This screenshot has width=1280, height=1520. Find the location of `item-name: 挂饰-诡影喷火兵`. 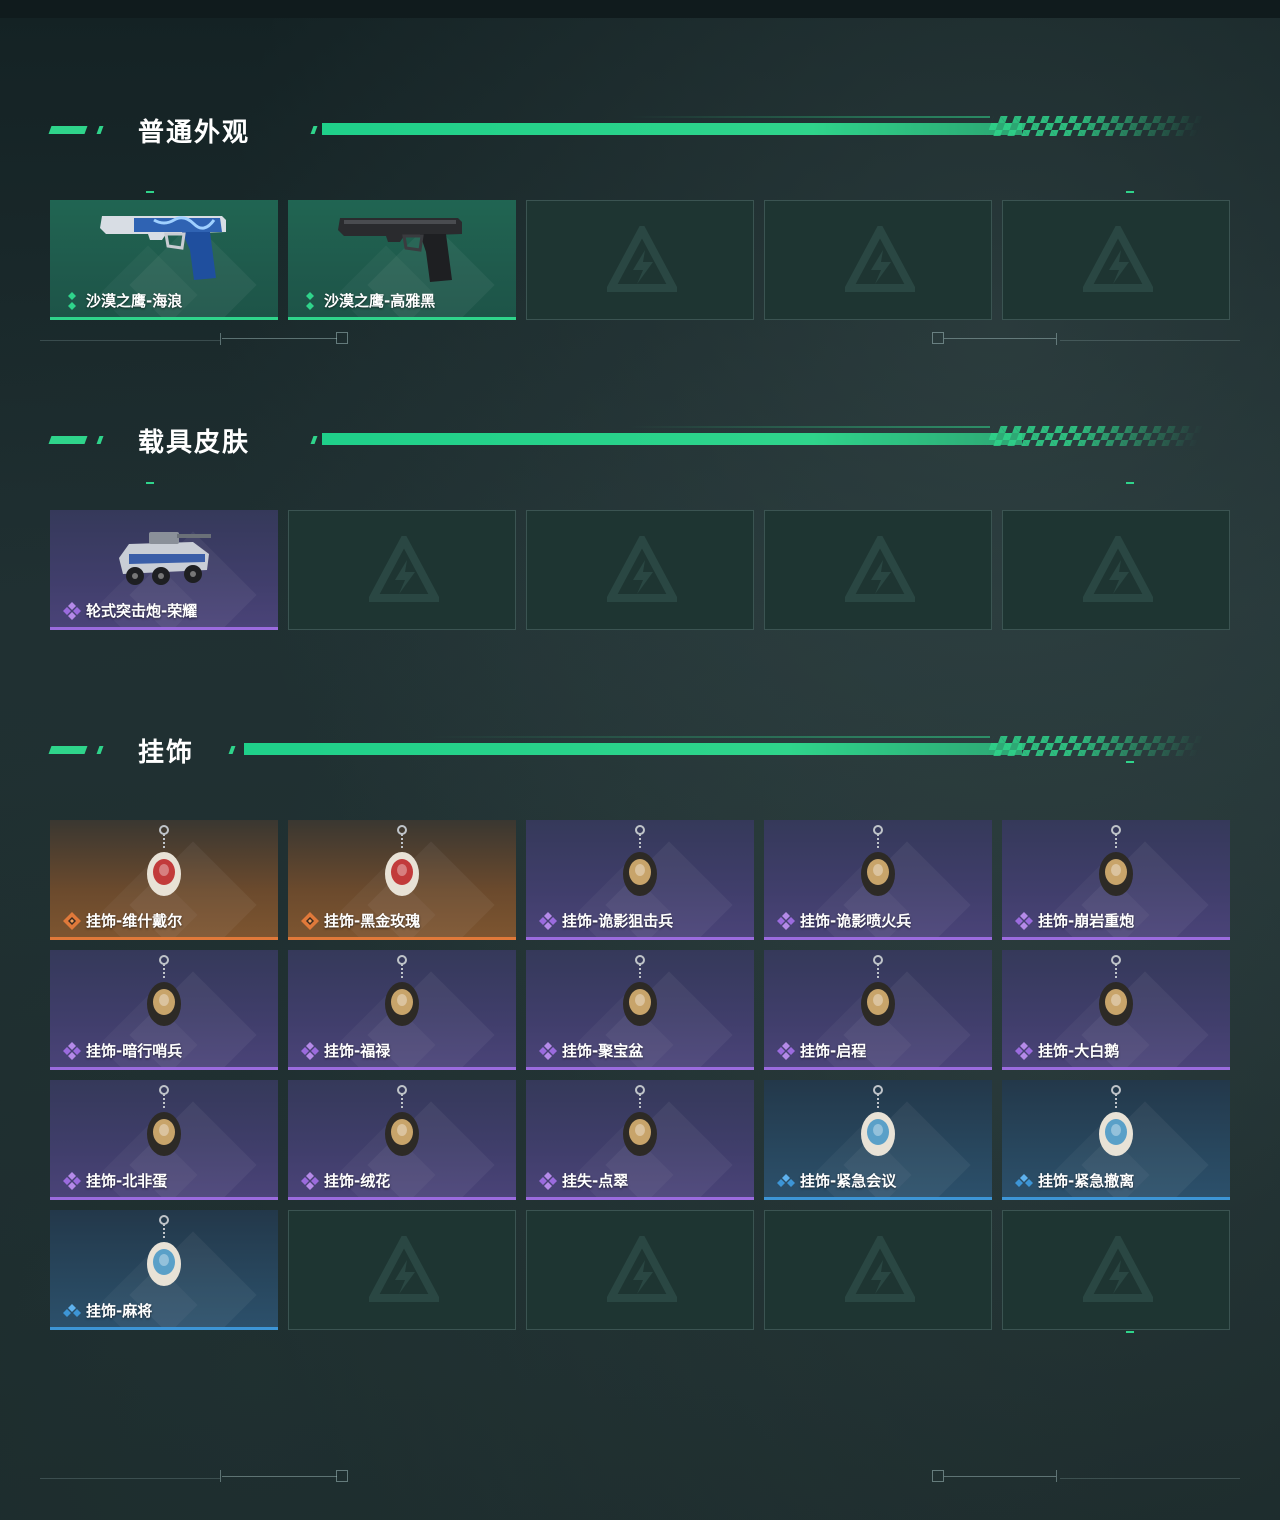

item-name: 挂饰-诡影喷火兵 is located at coordinates (856, 921).